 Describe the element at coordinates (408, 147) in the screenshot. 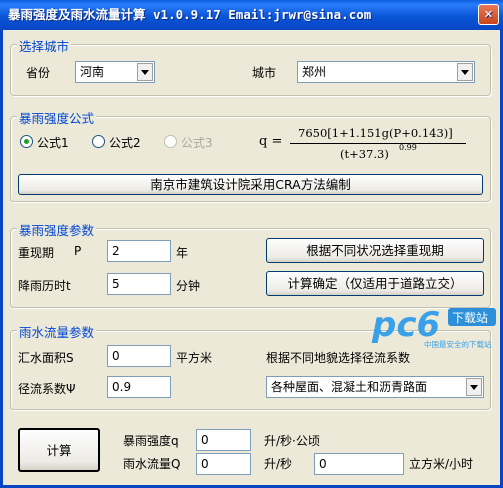

I see `formula-exponent: 0.99` at that location.